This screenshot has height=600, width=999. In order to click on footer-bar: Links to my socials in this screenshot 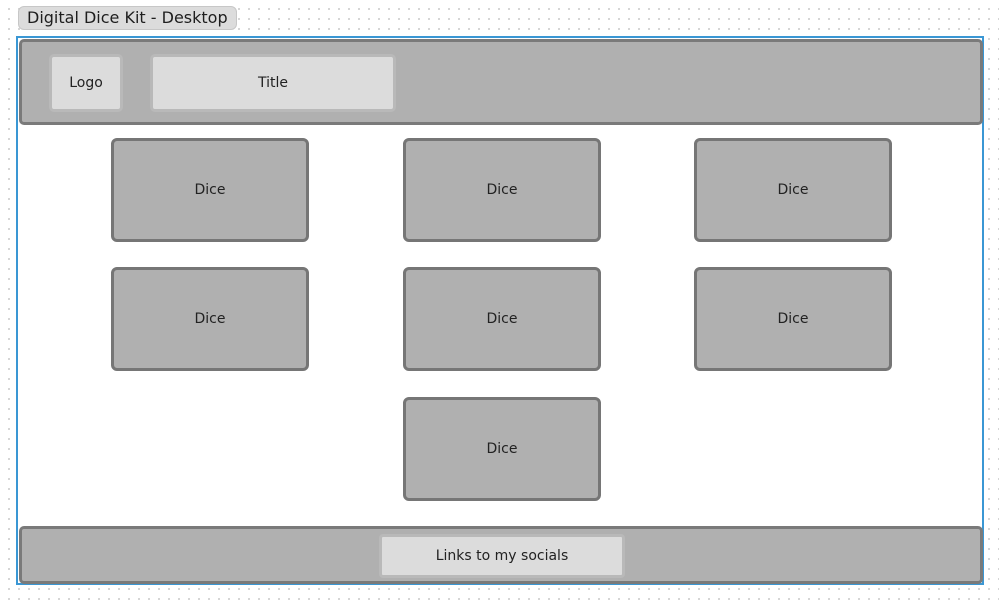, I will do `click(501, 555)`.